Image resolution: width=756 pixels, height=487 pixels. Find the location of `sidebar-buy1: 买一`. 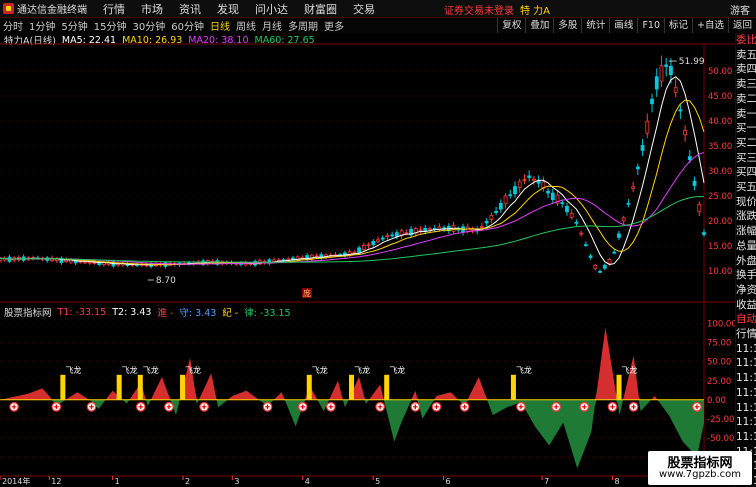

sidebar-buy1: 买一 is located at coordinates (746, 128).